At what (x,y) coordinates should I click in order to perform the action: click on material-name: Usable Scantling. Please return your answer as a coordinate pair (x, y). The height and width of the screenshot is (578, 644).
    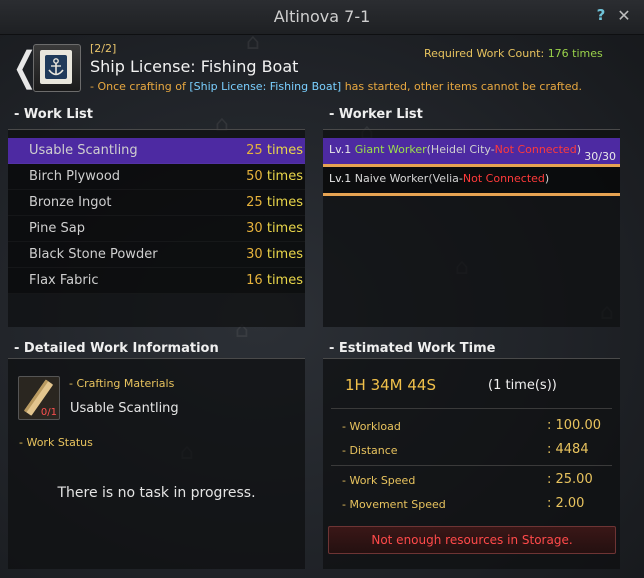
    Looking at the image, I should click on (124, 408).